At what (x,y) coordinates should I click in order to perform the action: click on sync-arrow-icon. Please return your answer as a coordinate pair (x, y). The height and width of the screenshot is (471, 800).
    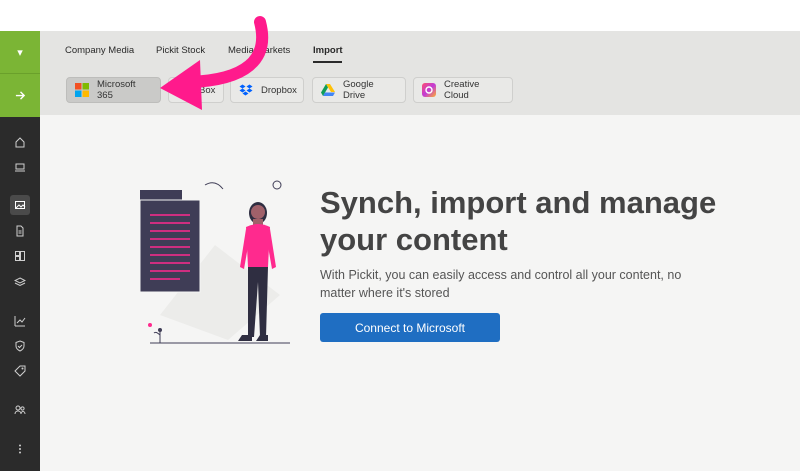
    Looking at the image, I should click on (214, 186).